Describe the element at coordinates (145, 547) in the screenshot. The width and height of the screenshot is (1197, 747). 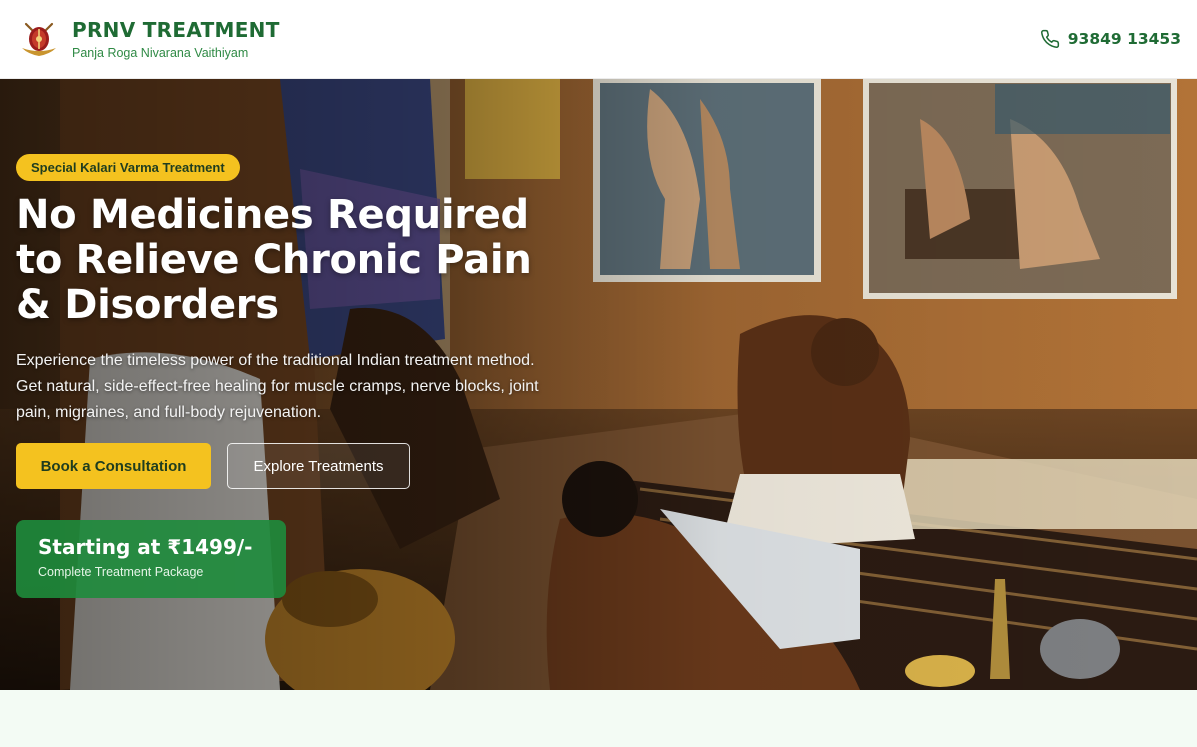
I see `price-amount: Starting at ₹1499/-` at that location.